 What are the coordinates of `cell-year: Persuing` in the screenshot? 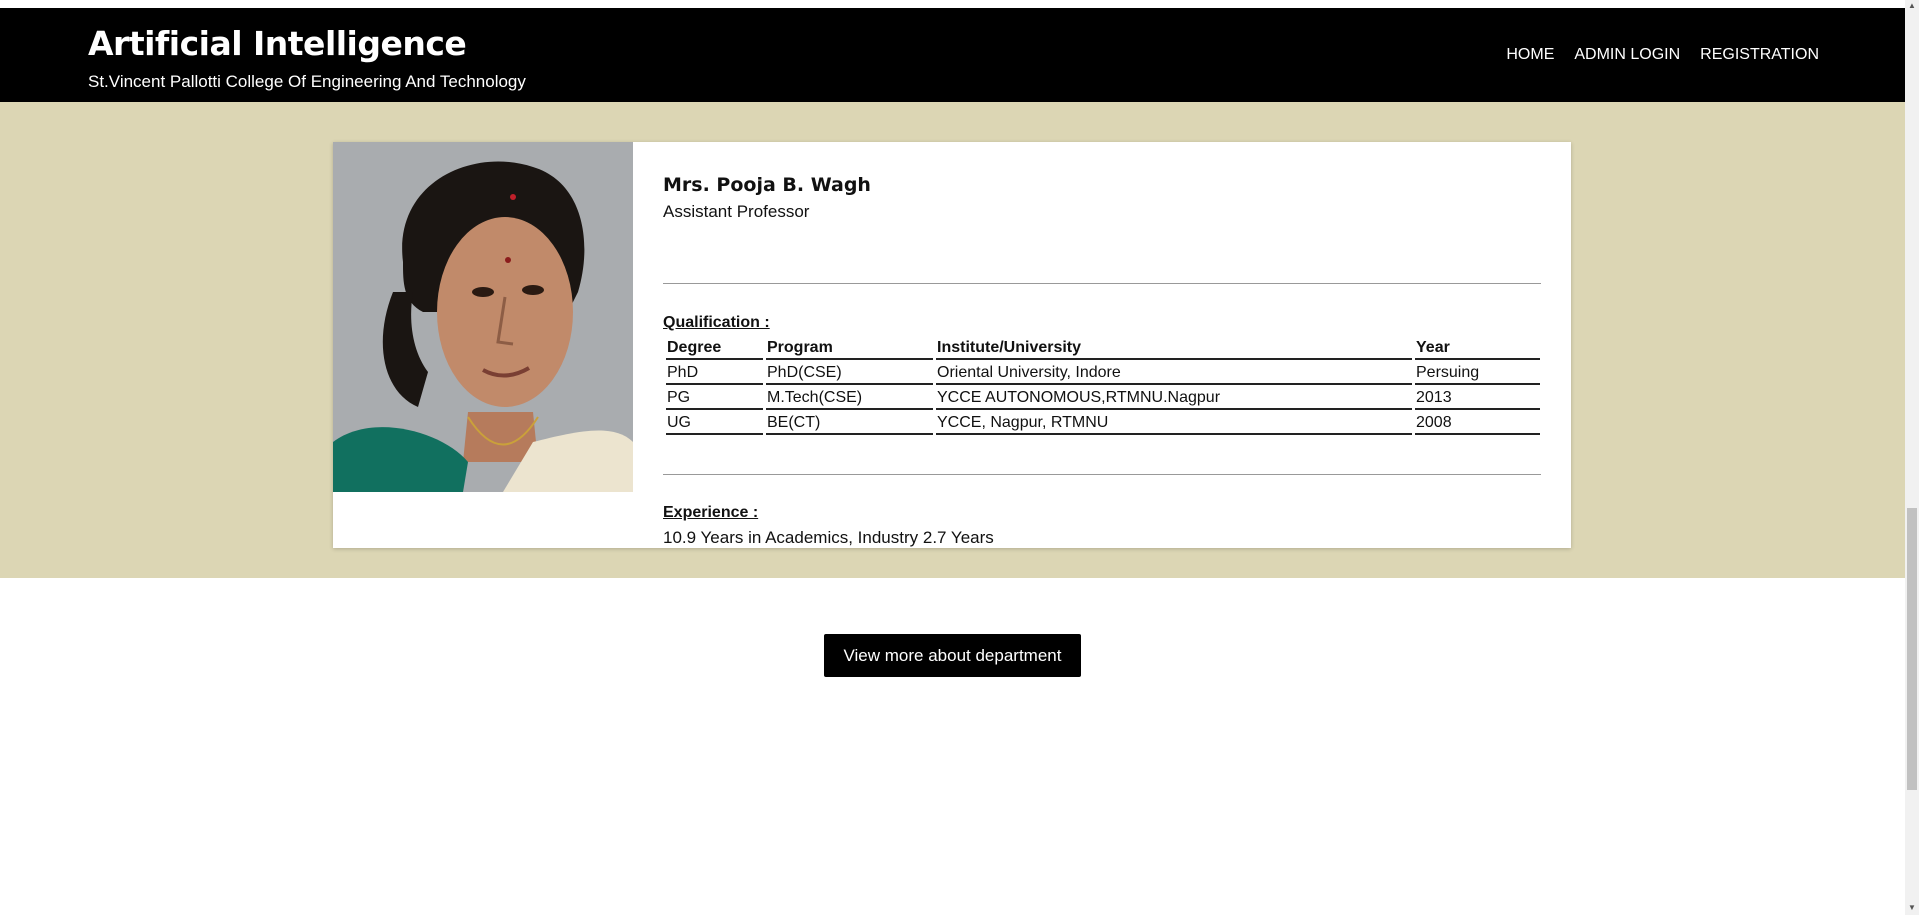 It's located at (1477, 372).